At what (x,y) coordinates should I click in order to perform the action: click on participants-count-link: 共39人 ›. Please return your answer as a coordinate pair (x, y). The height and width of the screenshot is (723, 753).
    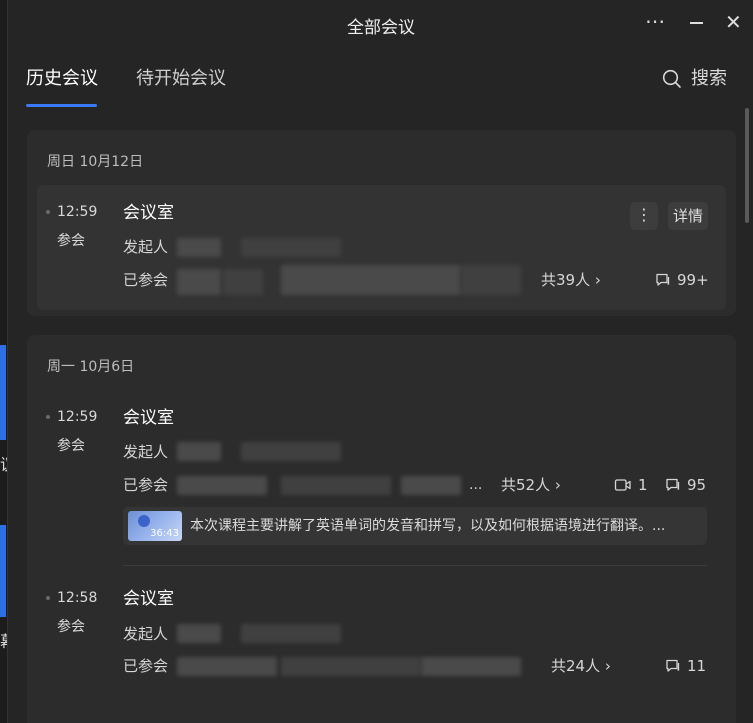
    Looking at the image, I should click on (571, 280).